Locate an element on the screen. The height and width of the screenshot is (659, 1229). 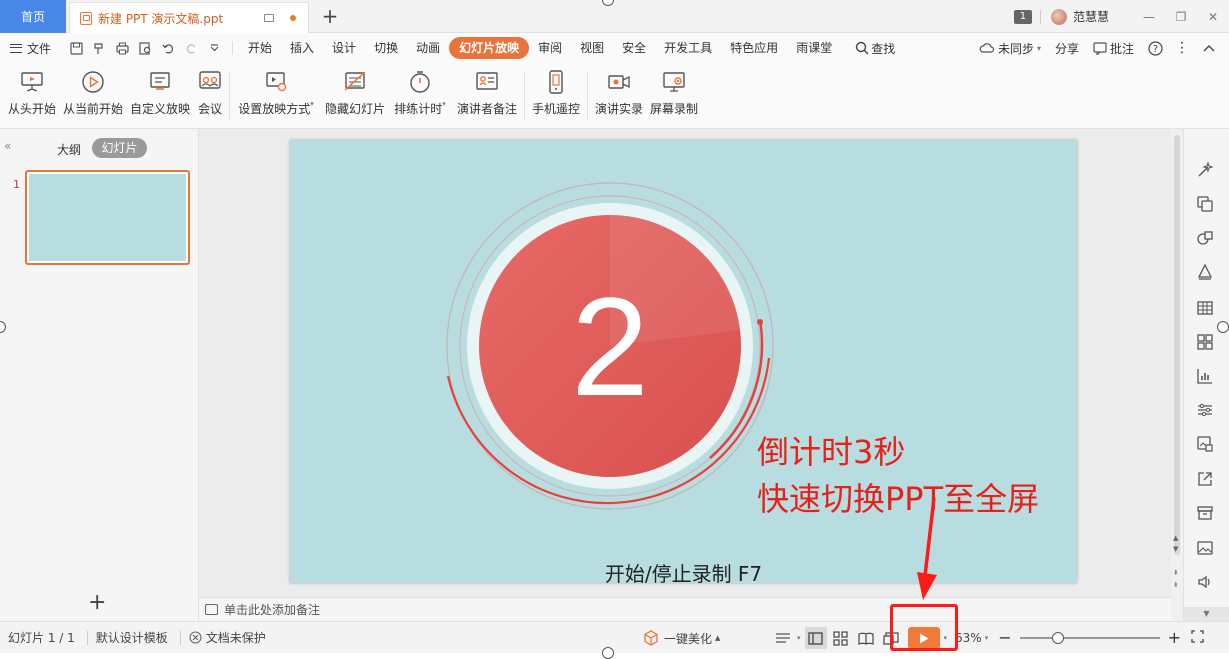
slide-sorter-icon is located at coordinates (841, 638).